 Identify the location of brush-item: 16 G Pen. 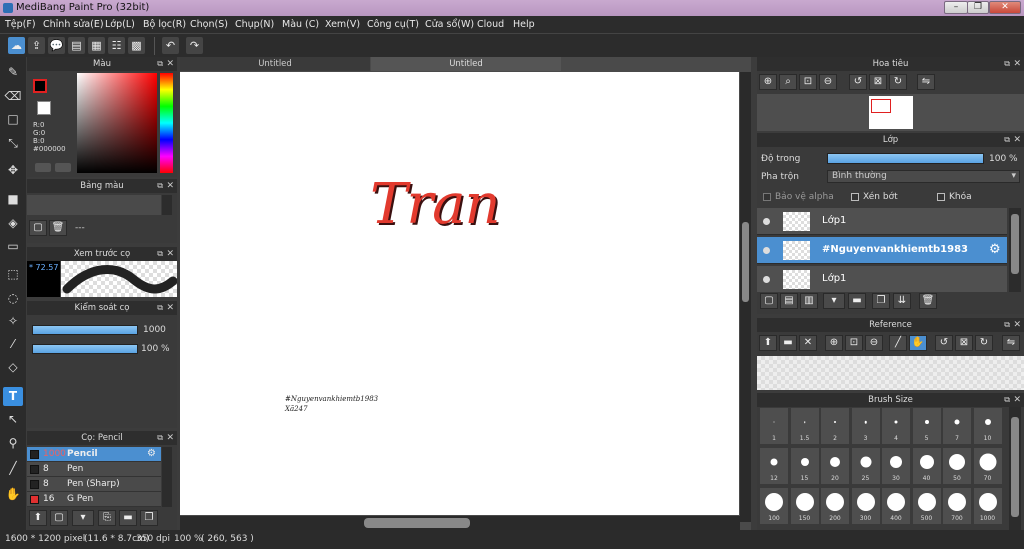
(94, 499).